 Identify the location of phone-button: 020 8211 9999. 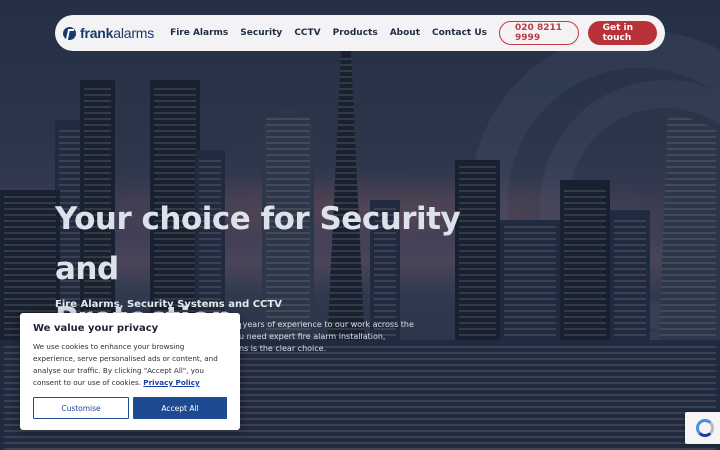
(539, 33).